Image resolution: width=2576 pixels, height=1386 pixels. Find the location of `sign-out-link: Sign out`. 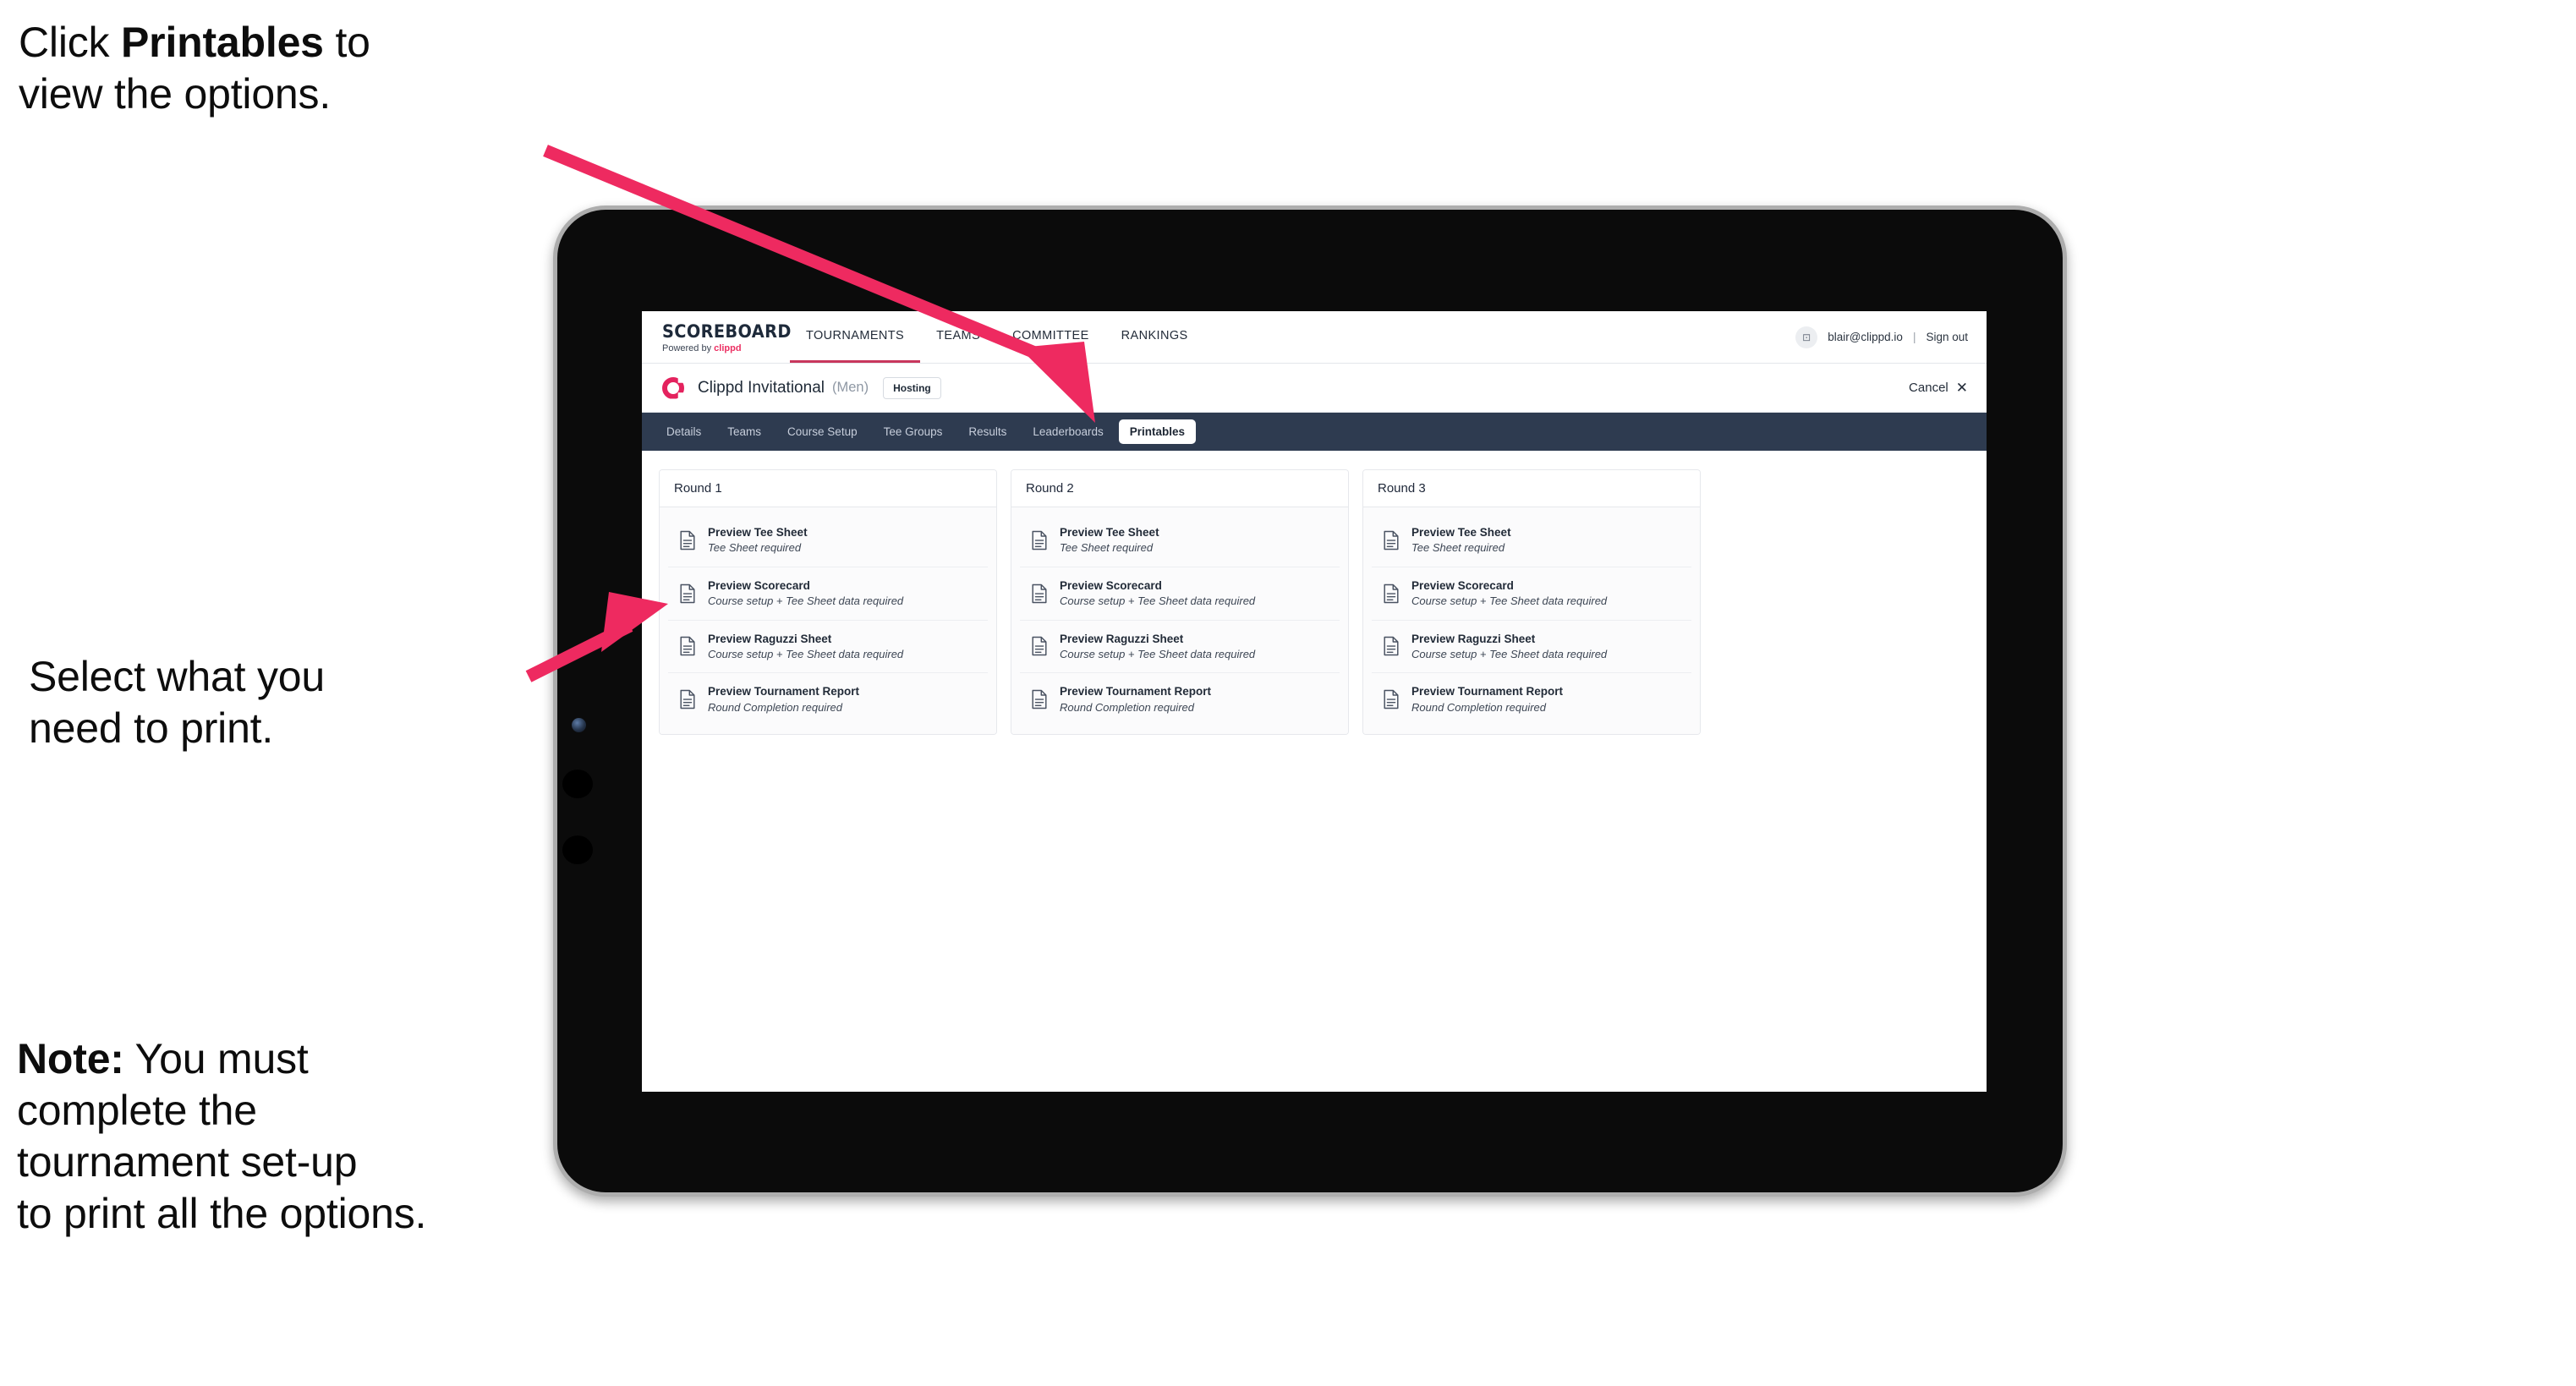

sign-out-link: Sign out is located at coordinates (1947, 337).